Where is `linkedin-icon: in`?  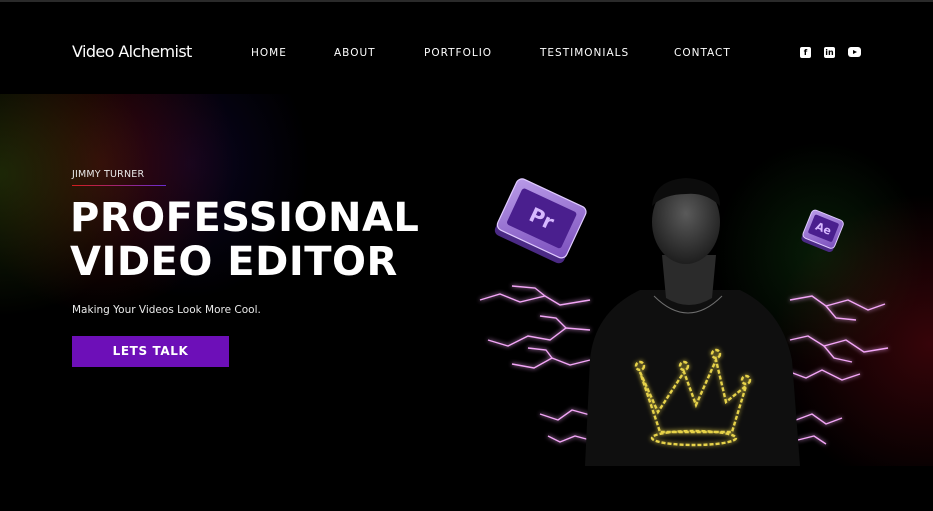 linkedin-icon: in is located at coordinates (829, 52).